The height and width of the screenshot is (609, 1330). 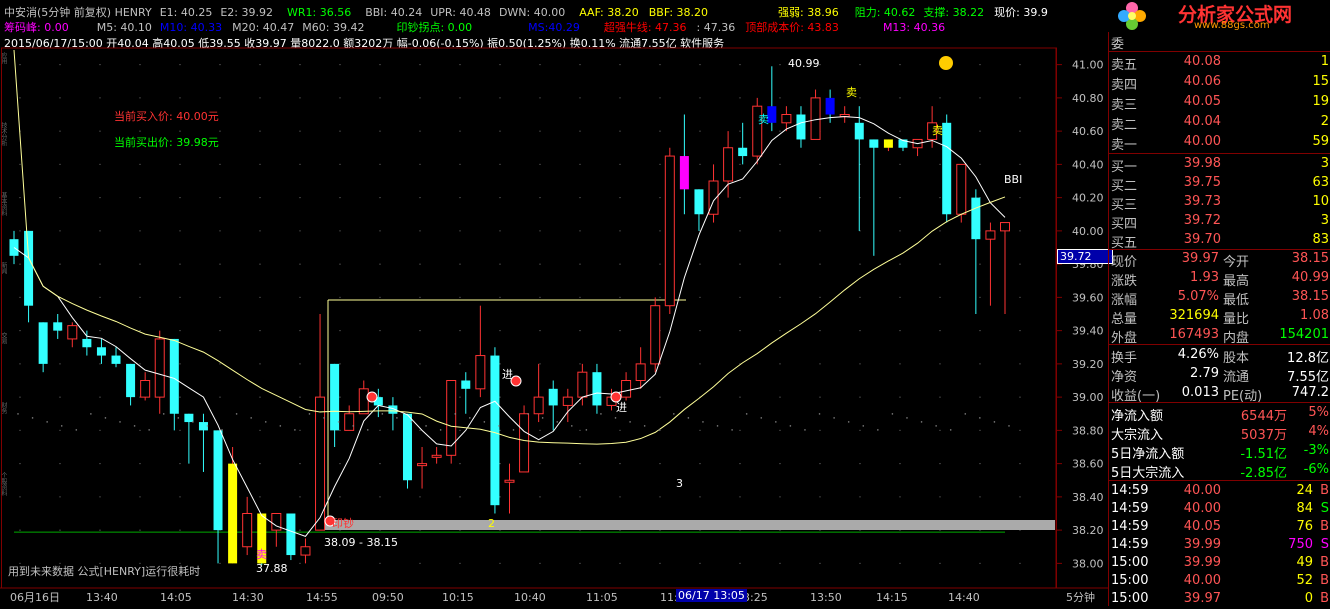 What do you see at coordinates (3, 505) in the screenshot?
I see `left-tab-6: 个股资料` at bounding box center [3, 505].